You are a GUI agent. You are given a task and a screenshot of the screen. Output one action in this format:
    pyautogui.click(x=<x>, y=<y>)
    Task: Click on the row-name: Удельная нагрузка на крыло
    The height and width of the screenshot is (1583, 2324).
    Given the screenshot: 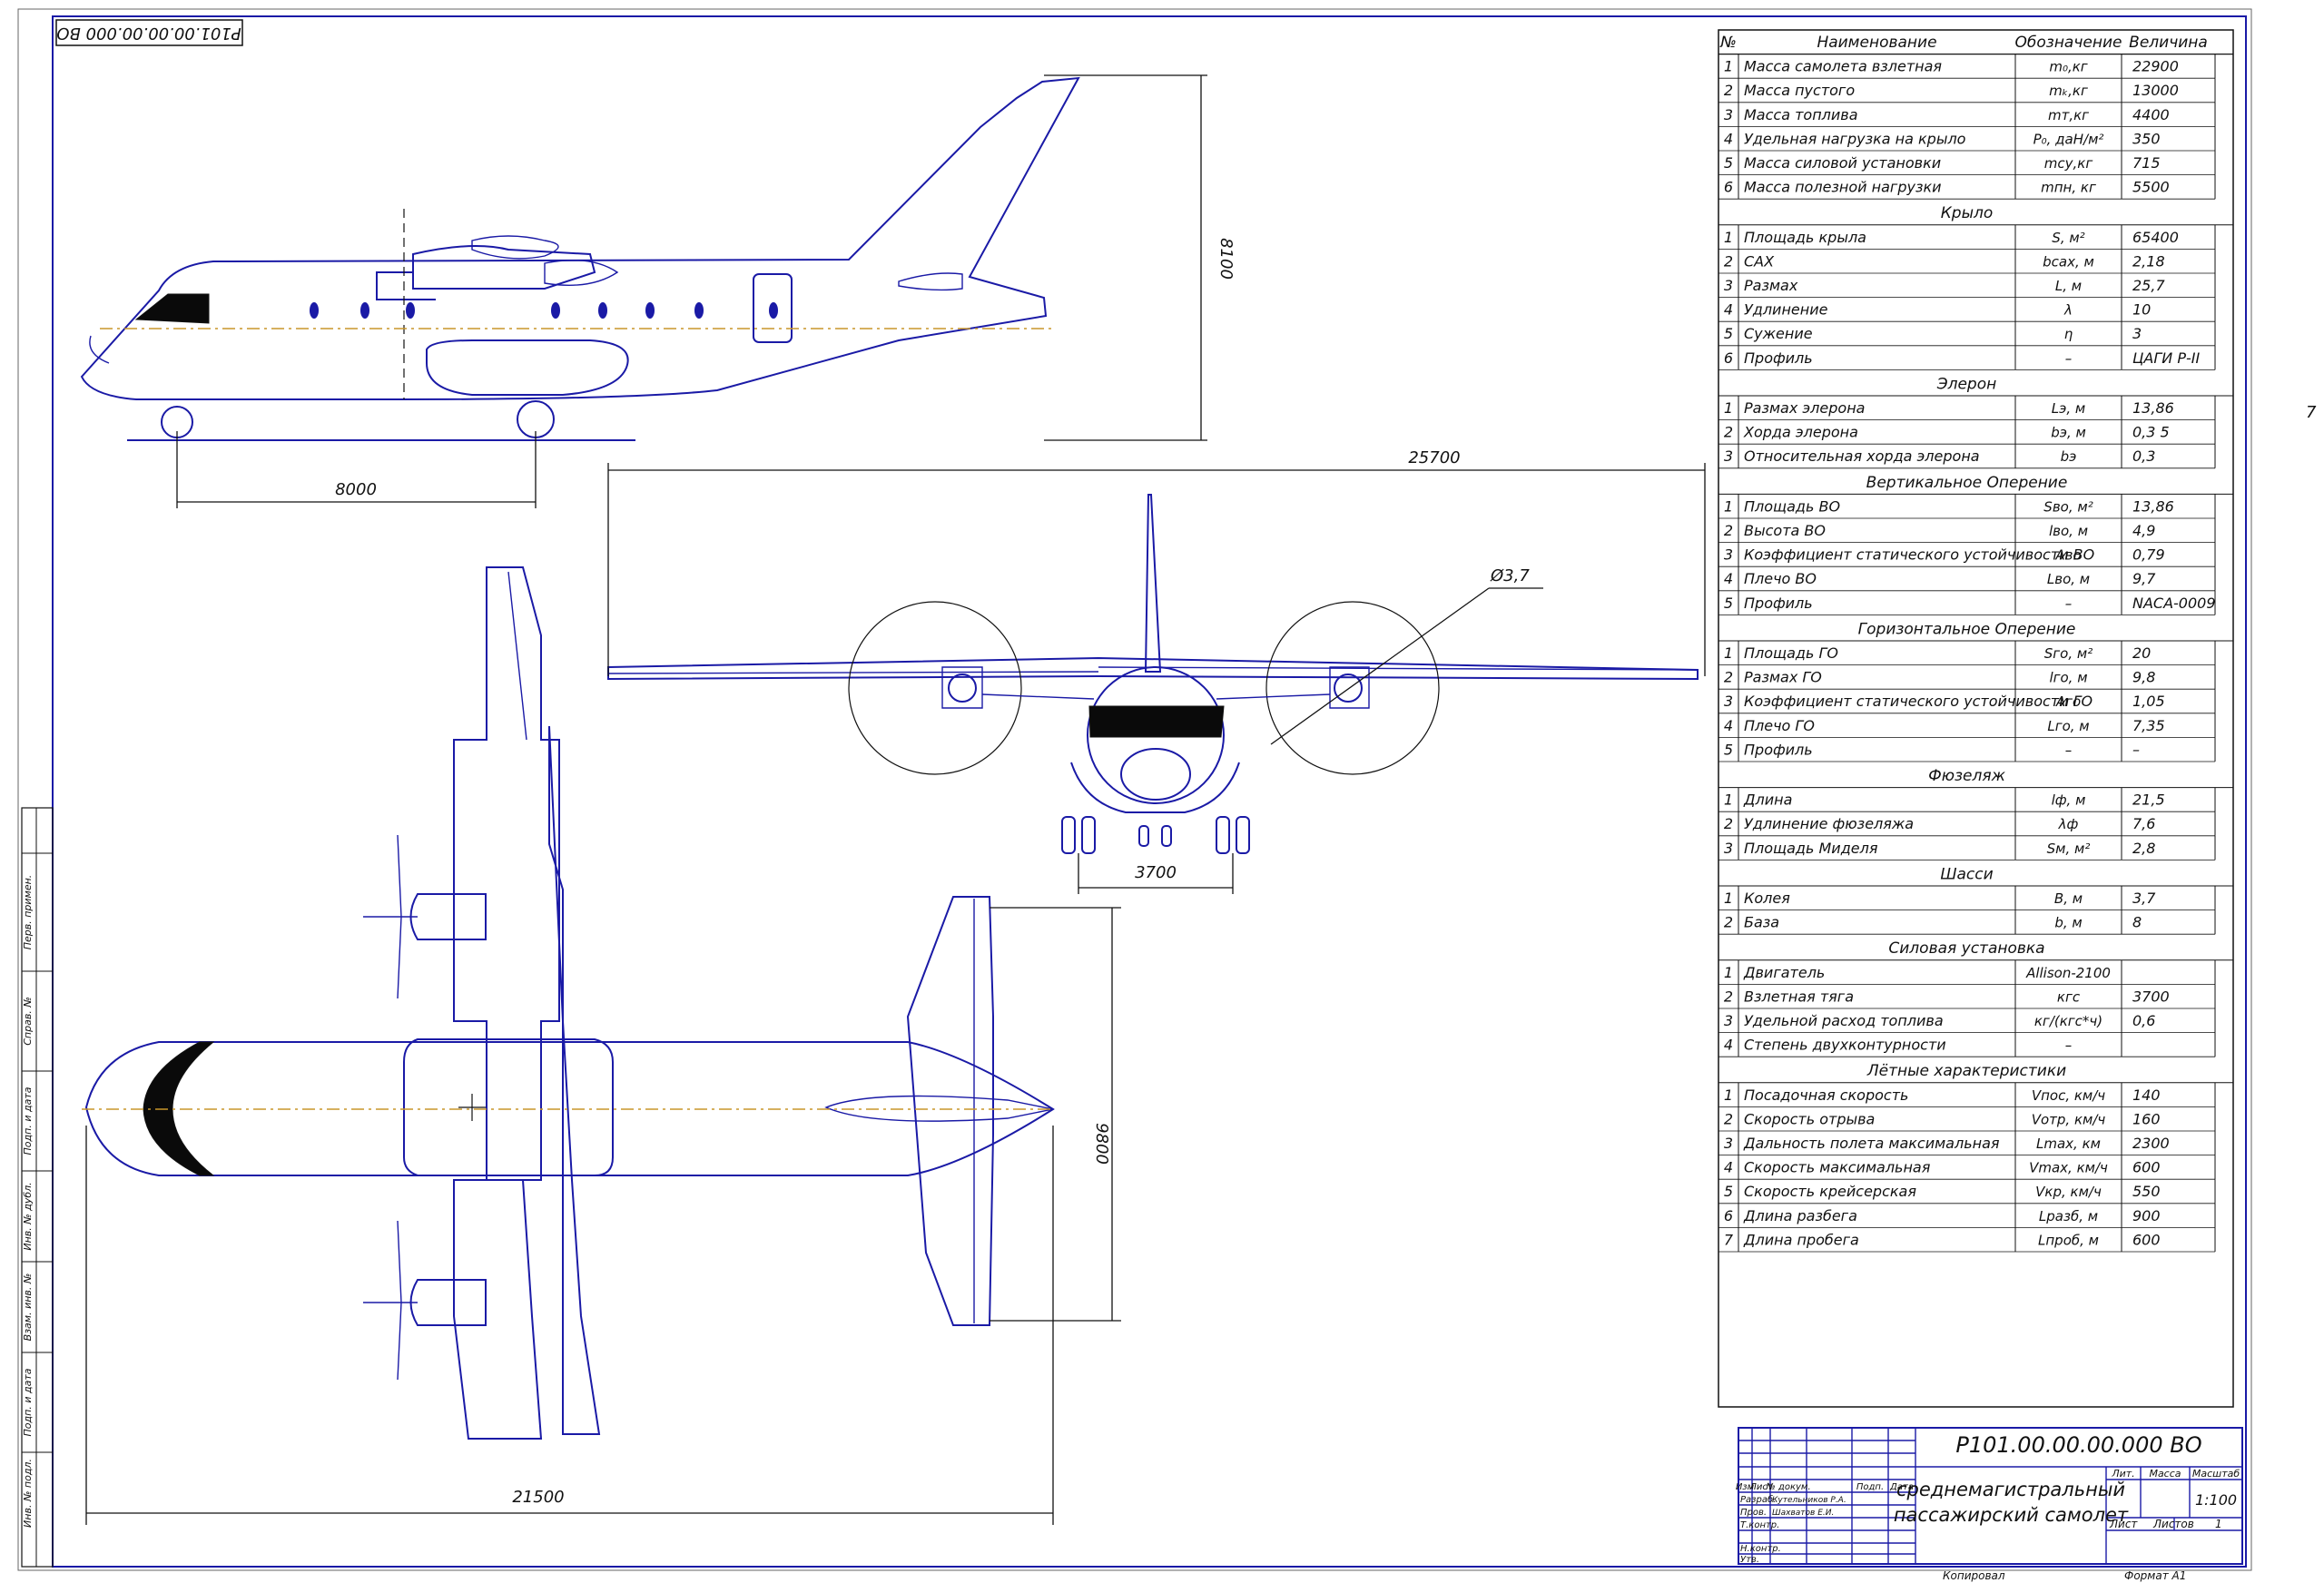 What is the action you would take?
    pyautogui.click(x=1855, y=138)
    